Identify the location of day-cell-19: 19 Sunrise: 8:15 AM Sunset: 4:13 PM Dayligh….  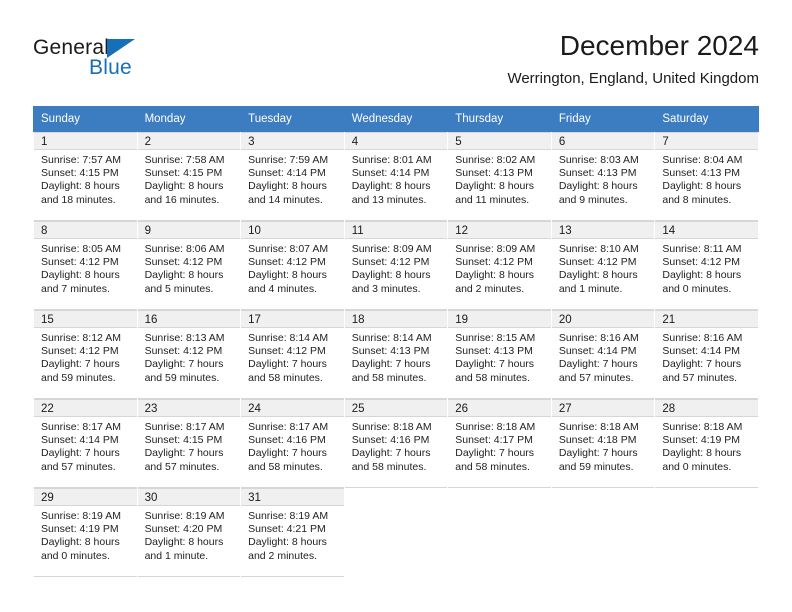
(499, 354).